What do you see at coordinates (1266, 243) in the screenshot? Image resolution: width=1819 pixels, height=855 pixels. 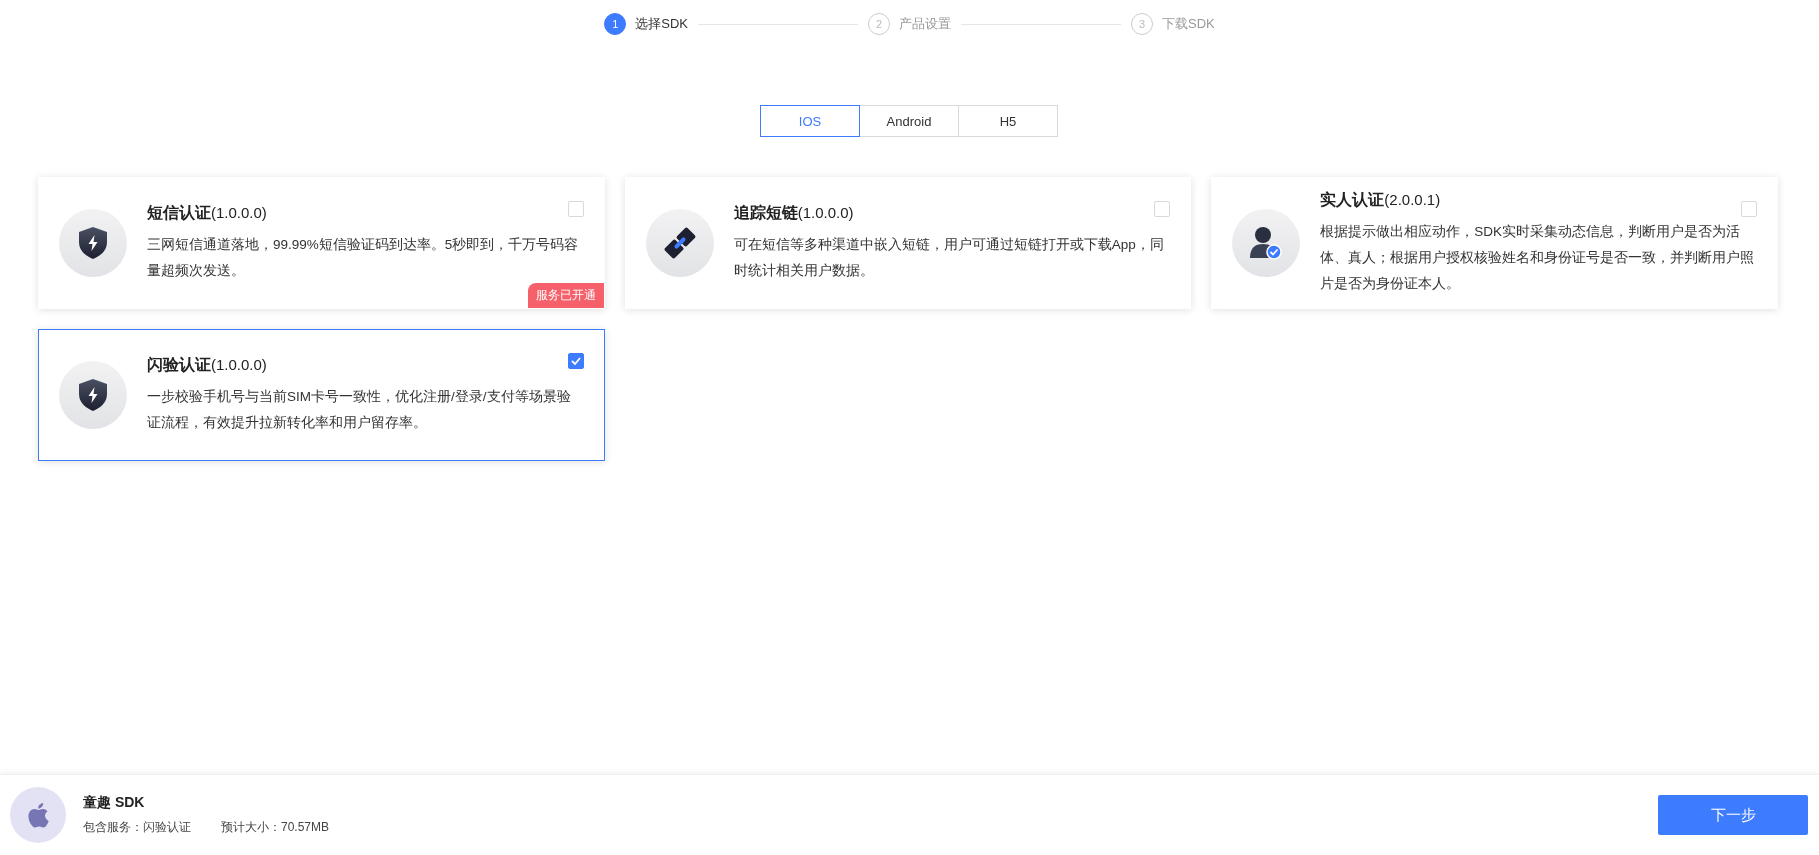 I see `verified-user-icon` at bounding box center [1266, 243].